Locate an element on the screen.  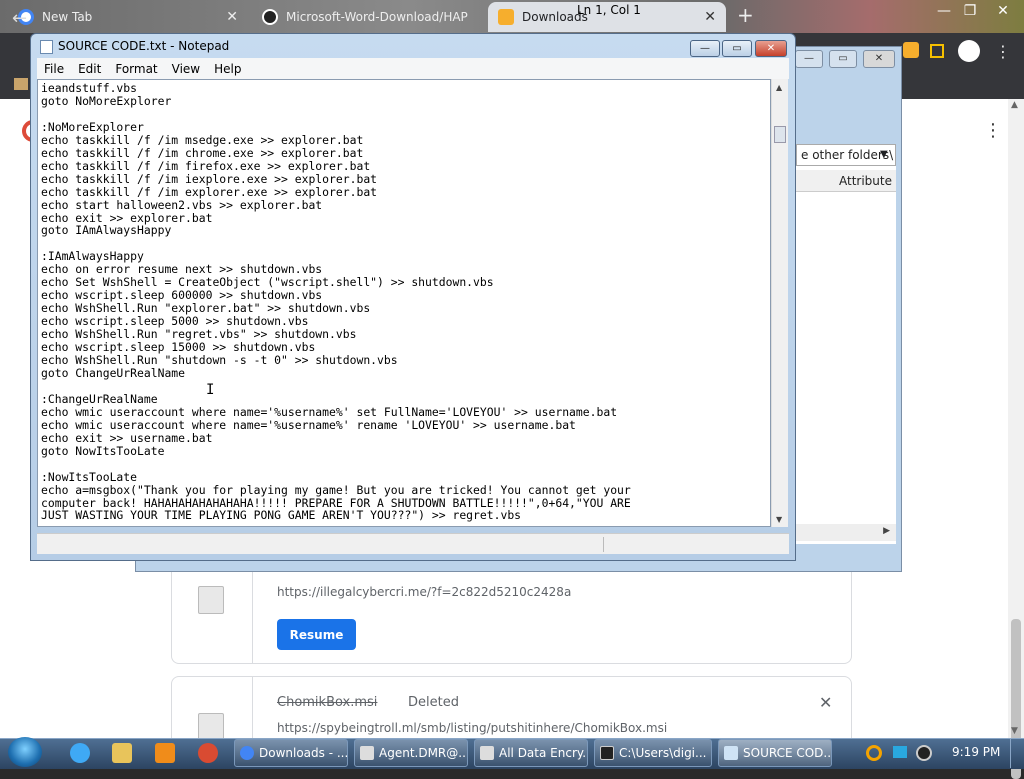
window-title: SOURCE CODE.txt - Notepad is located at coordinates (144, 46).